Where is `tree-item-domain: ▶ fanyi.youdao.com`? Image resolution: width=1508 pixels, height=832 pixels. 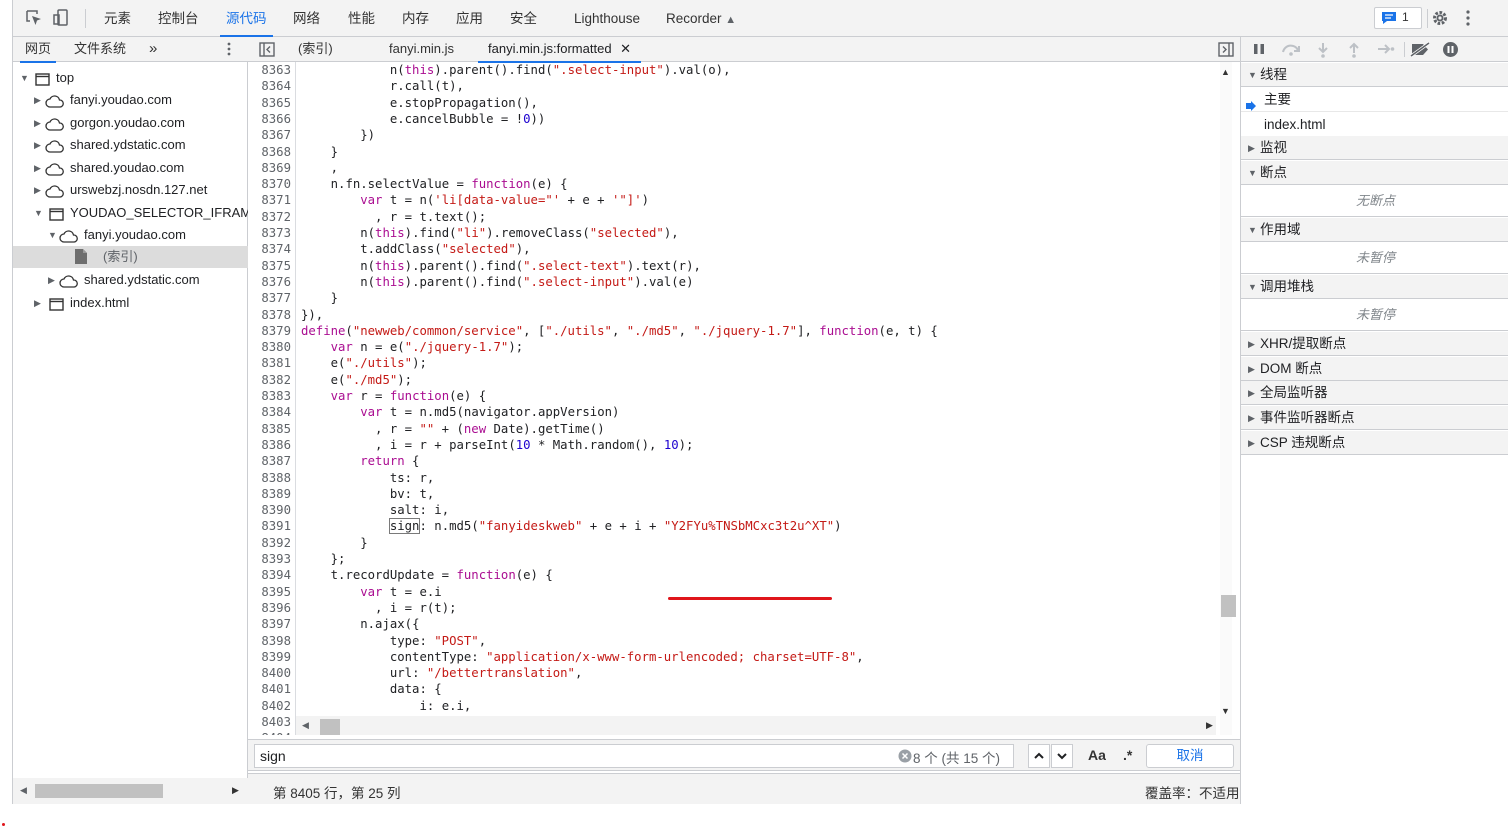
tree-item-domain: ▶ fanyi.youdao.com is located at coordinates (130, 100).